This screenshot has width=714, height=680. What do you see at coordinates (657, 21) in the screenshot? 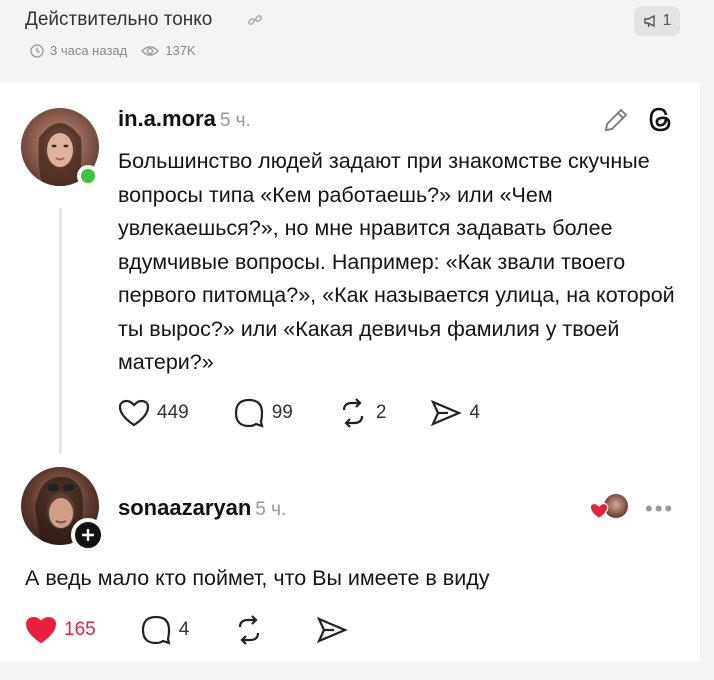
I see `reactions-badge: 1` at bounding box center [657, 21].